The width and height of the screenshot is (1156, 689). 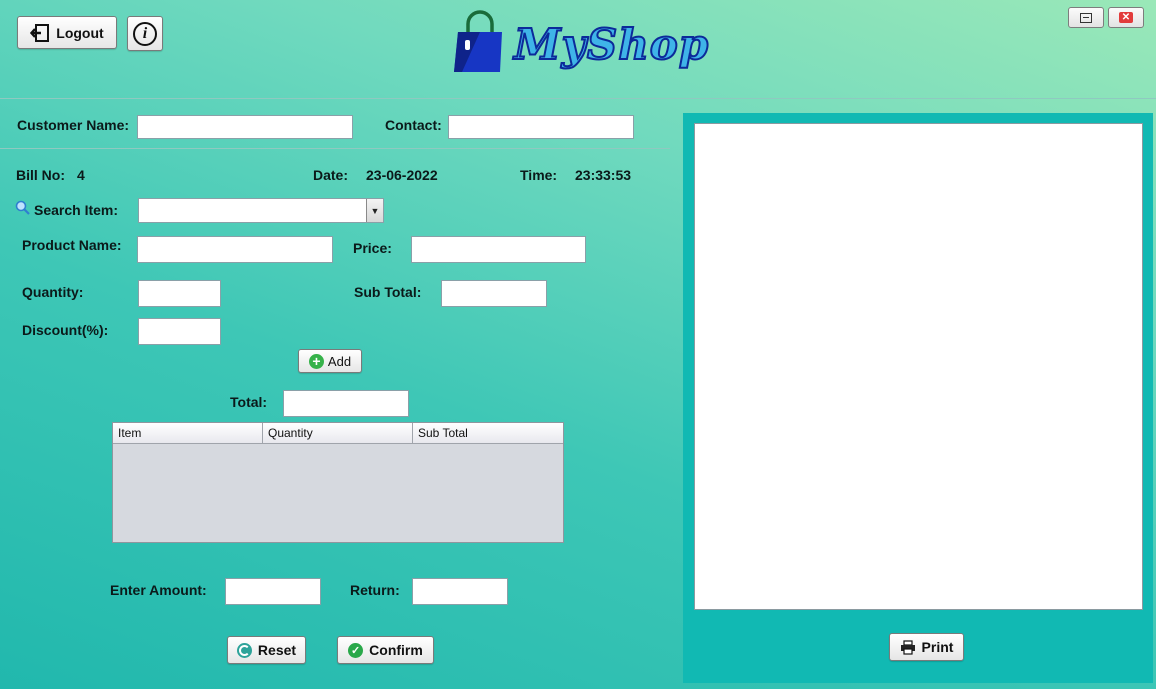 I want to click on brand-name: MyShop, so click(x=611, y=44).